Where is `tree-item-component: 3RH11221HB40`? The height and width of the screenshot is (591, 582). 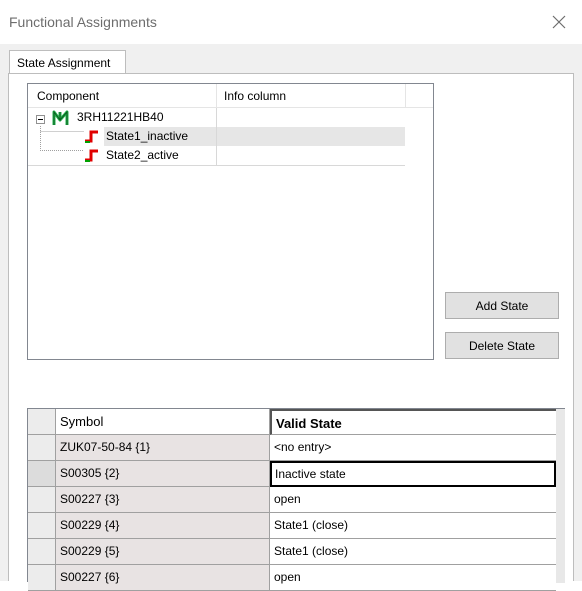 tree-item-component: 3RH11221HB40 is located at coordinates (216, 117).